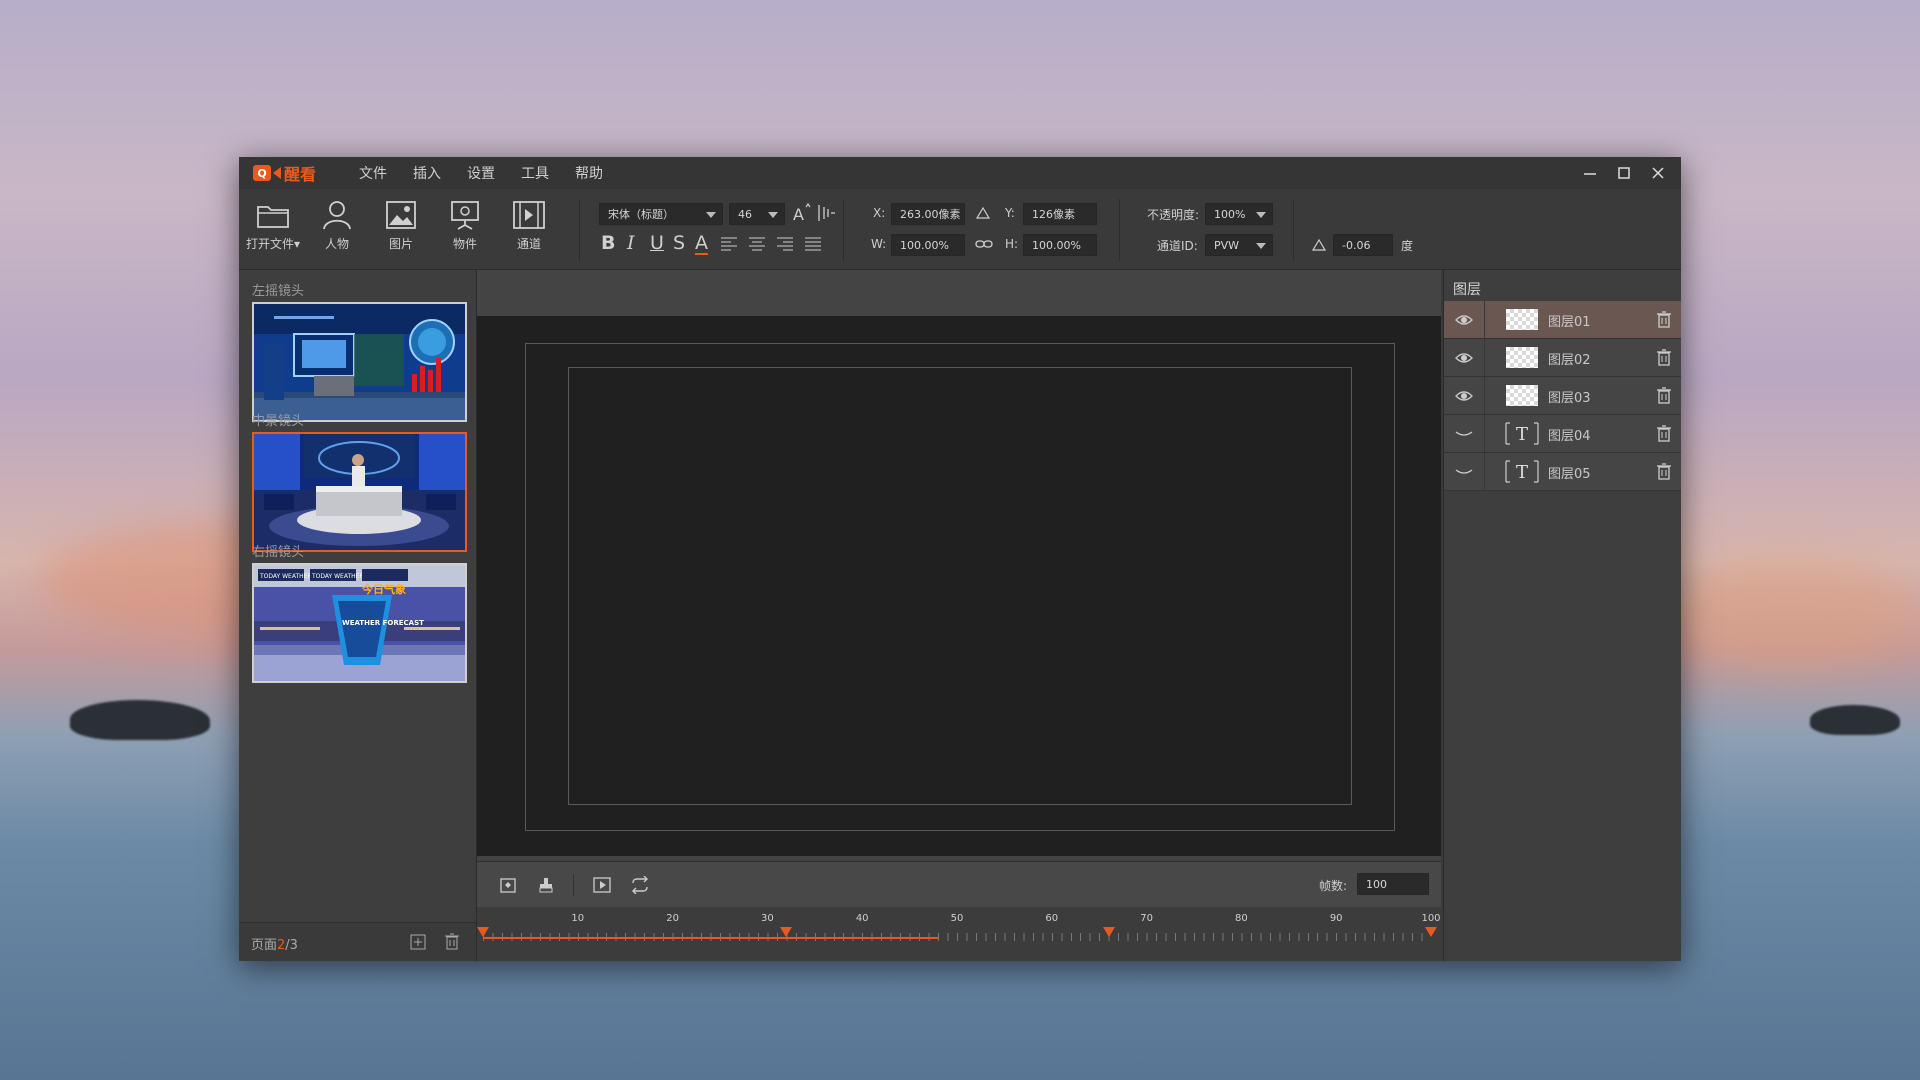  What do you see at coordinates (529, 215) in the screenshot?
I see `film-icon` at bounding box center [529, 215].